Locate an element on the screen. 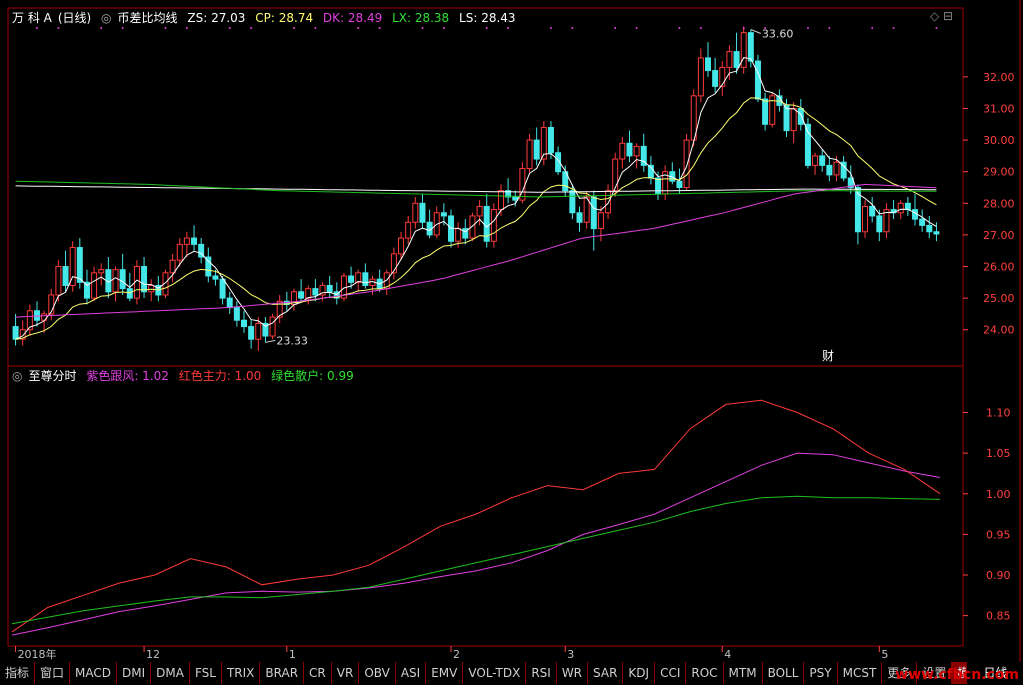 The height and width of the screenshot is (685, 1023). indicator-tab: FSL is located at coordinates (205, 673).